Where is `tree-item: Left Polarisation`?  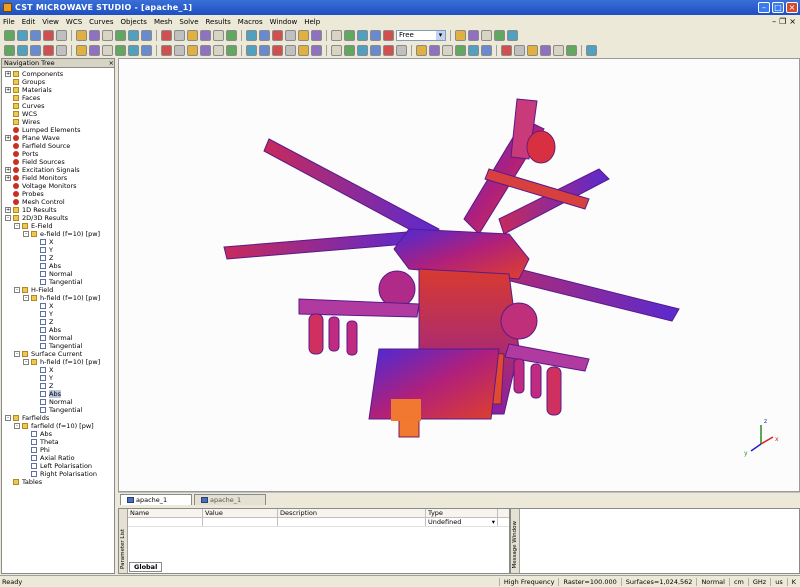 tree-item: Left Polarisation is located at coordinates (57, 466).